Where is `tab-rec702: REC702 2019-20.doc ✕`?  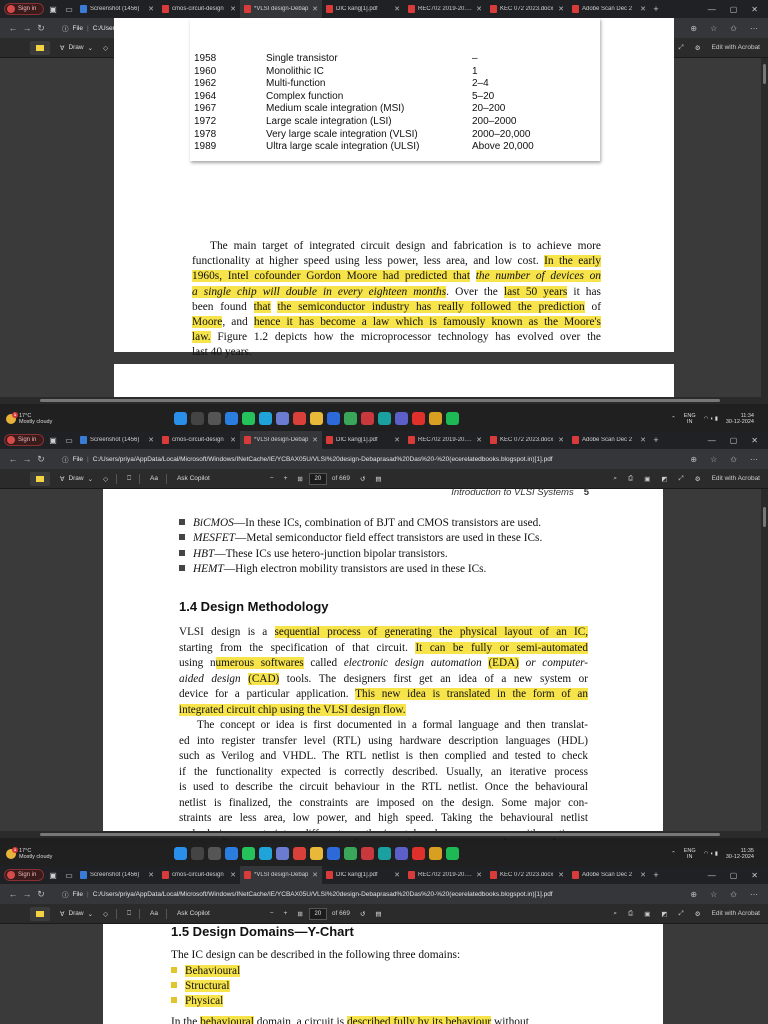 tab-rec702: REC702 2019-20.doc ✕ is located at coordinates (445, 875).